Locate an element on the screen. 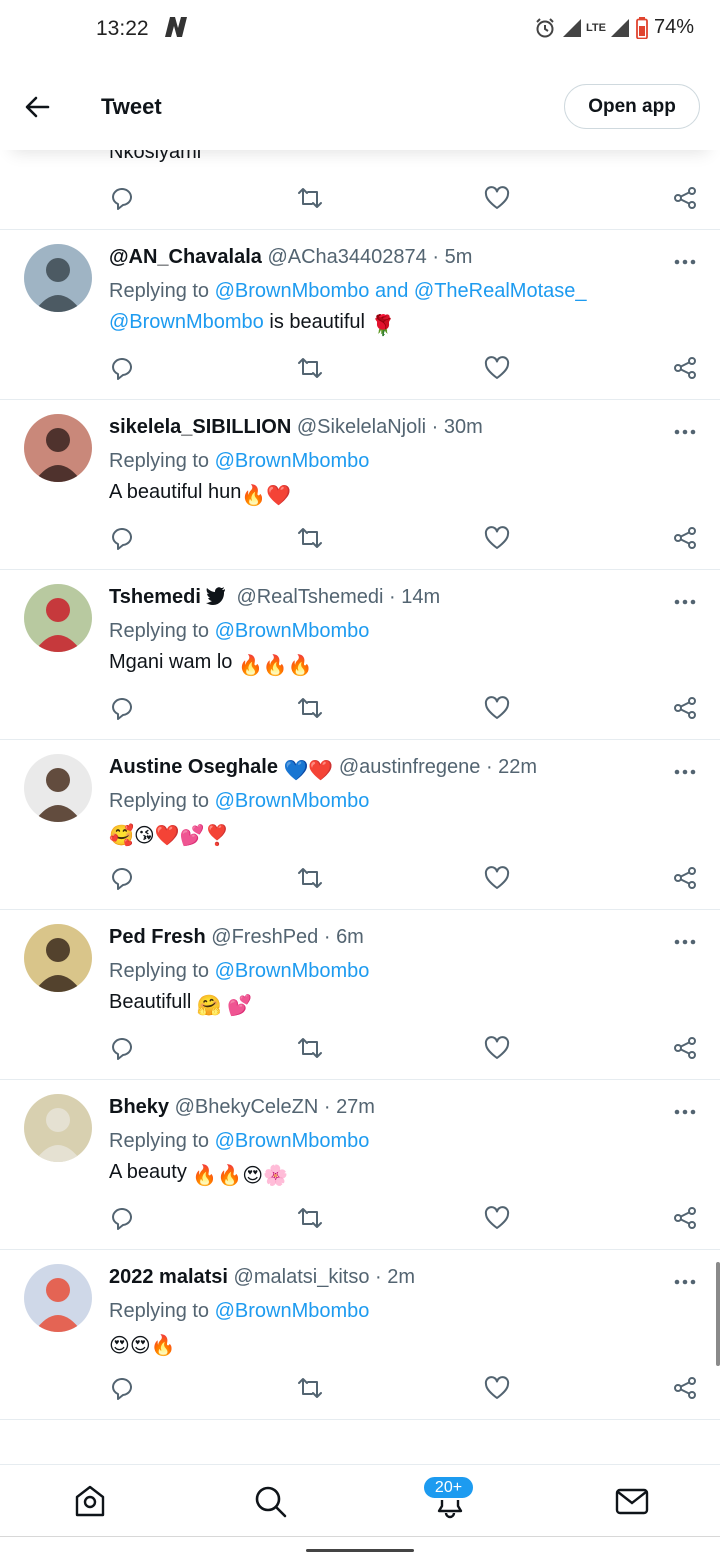 Image resolution: width=720 pixels, height=1560 pixels. author-name: 2022 malatsi is located at coordinates (168, 1277).